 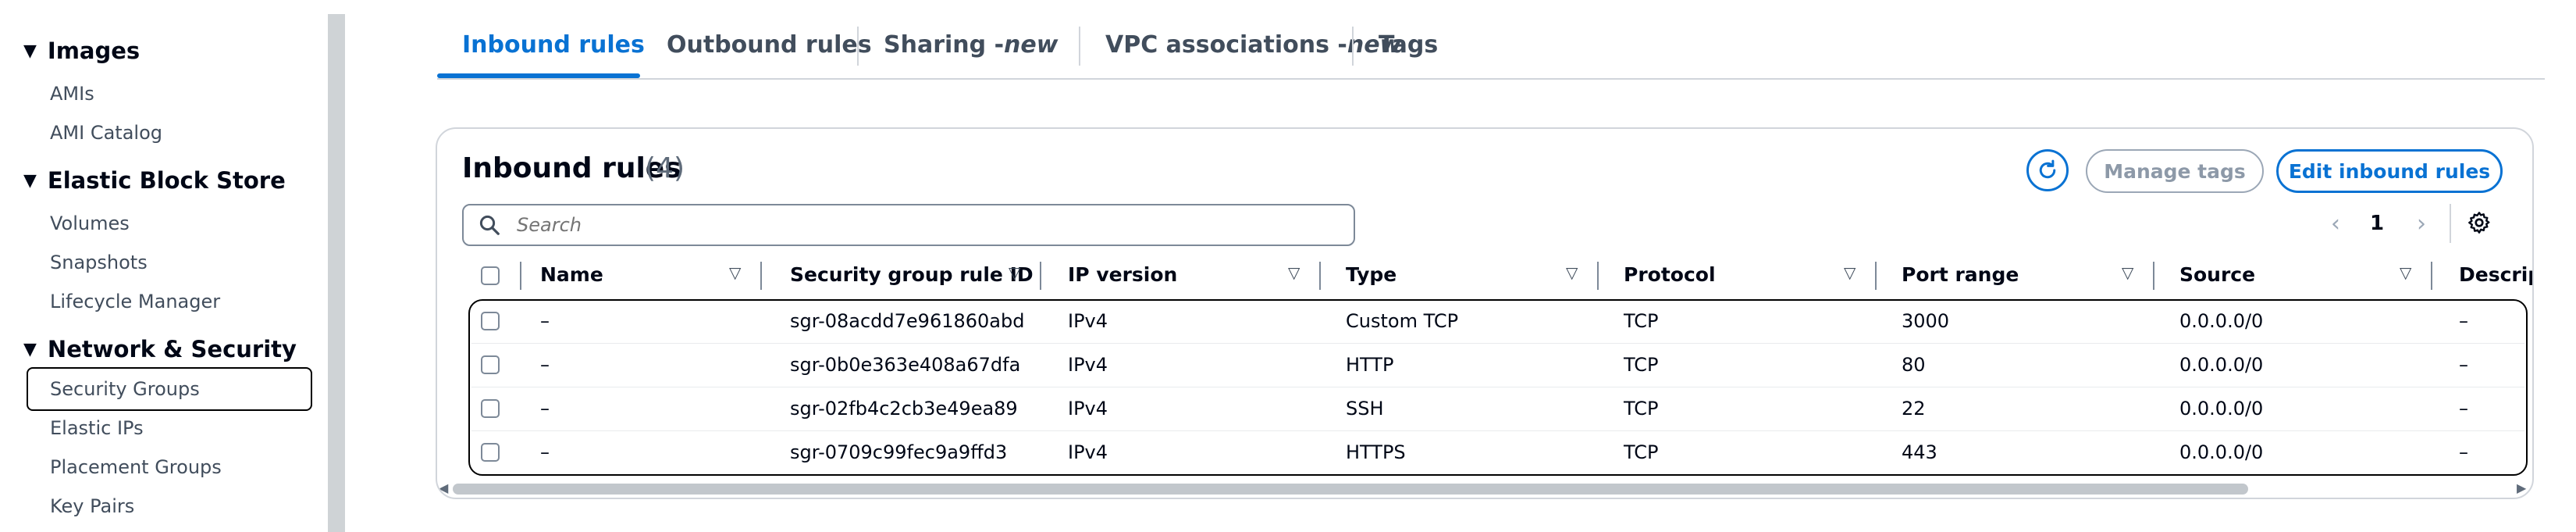 I want to click on tab-vpc-label: VPC associations -, so click(x=1226, y=45).